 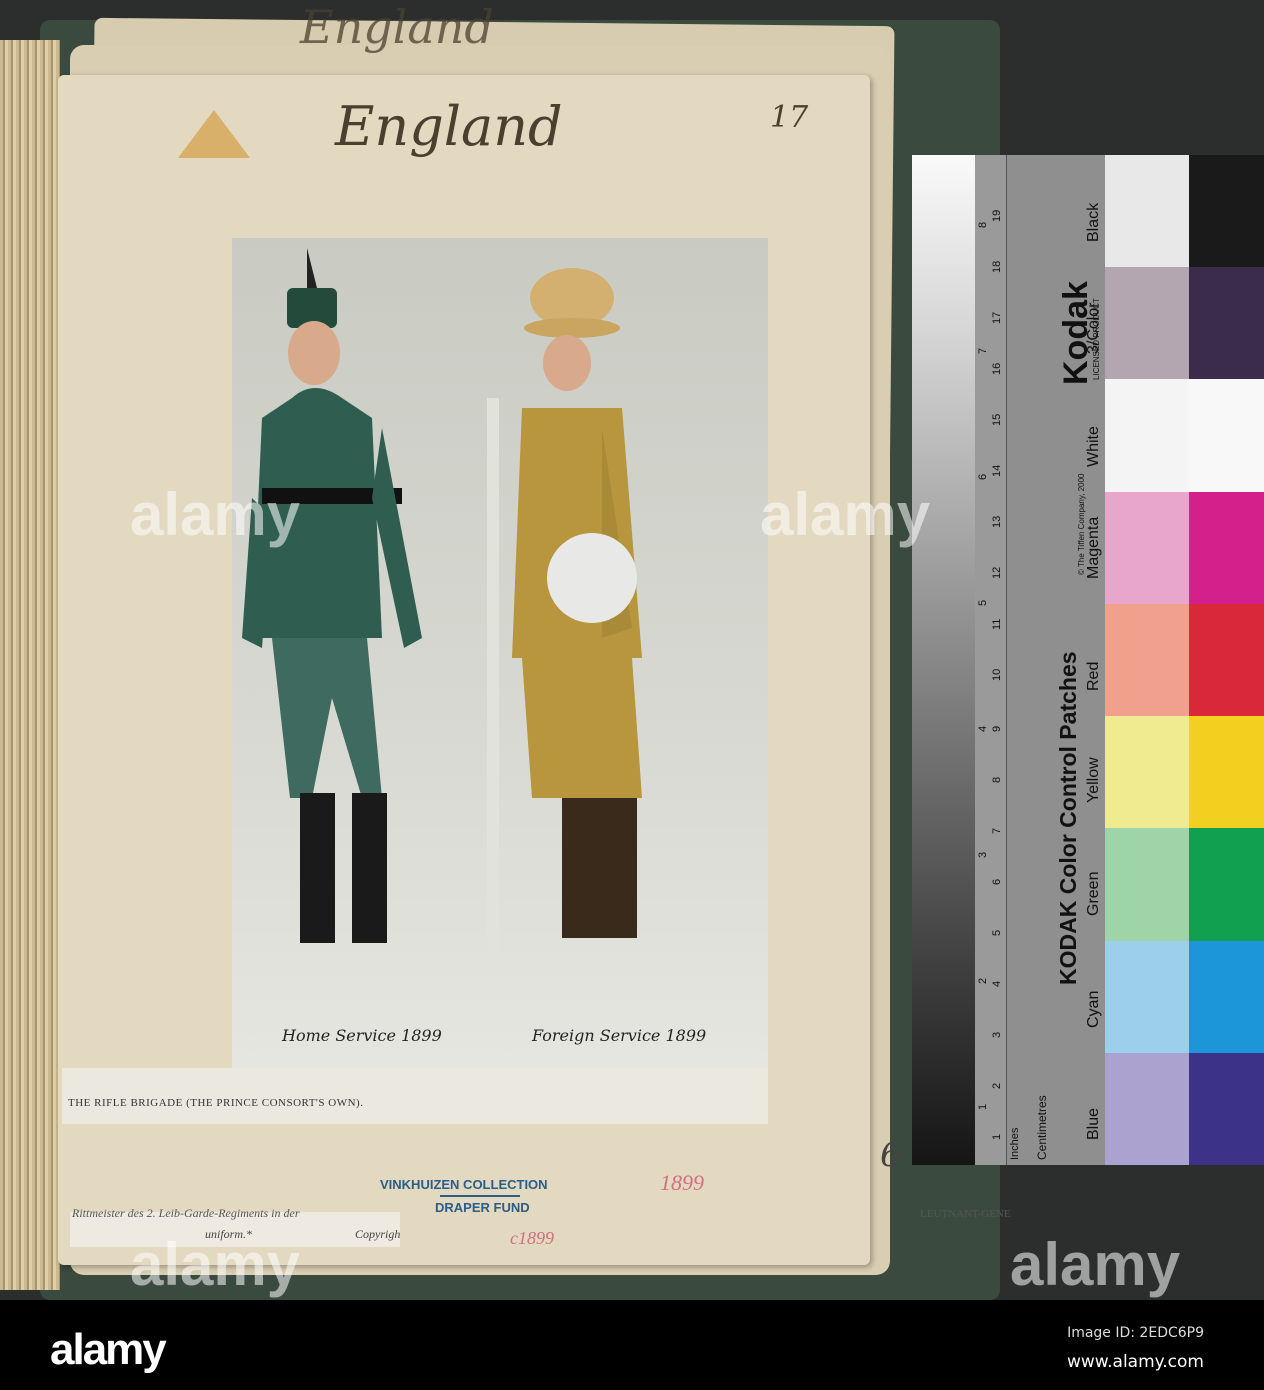 What do you see at coordinates (997, 830) in the screenshot?
I see `cm-tick-label: 7` at bounding box center [997, 830].